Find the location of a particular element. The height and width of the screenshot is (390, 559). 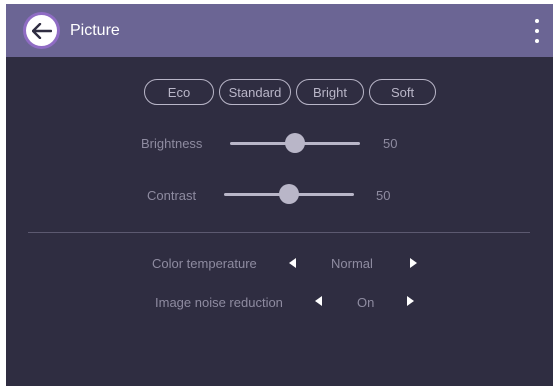

color-temperature-next-icon is located at coordinates (413, 263).